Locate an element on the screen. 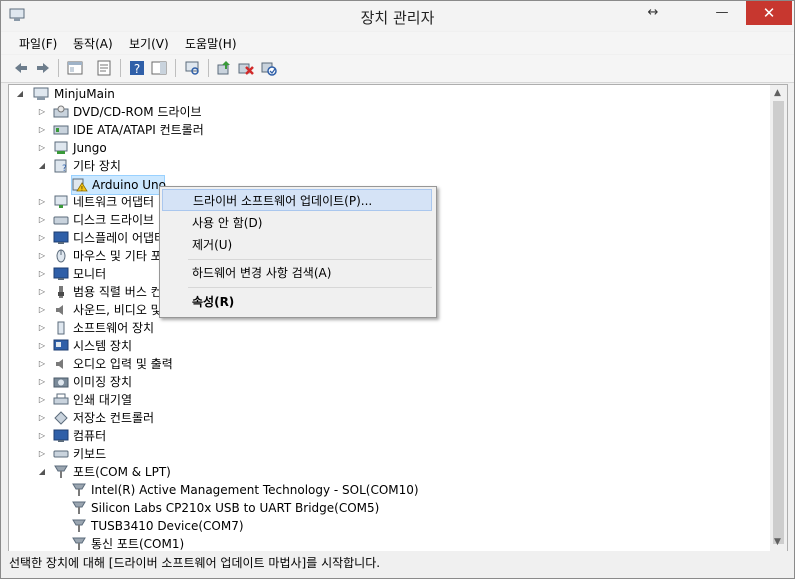 The height and width of the screenshot is (579, 795). enable-device-icon is located at coordinates (269, 68).